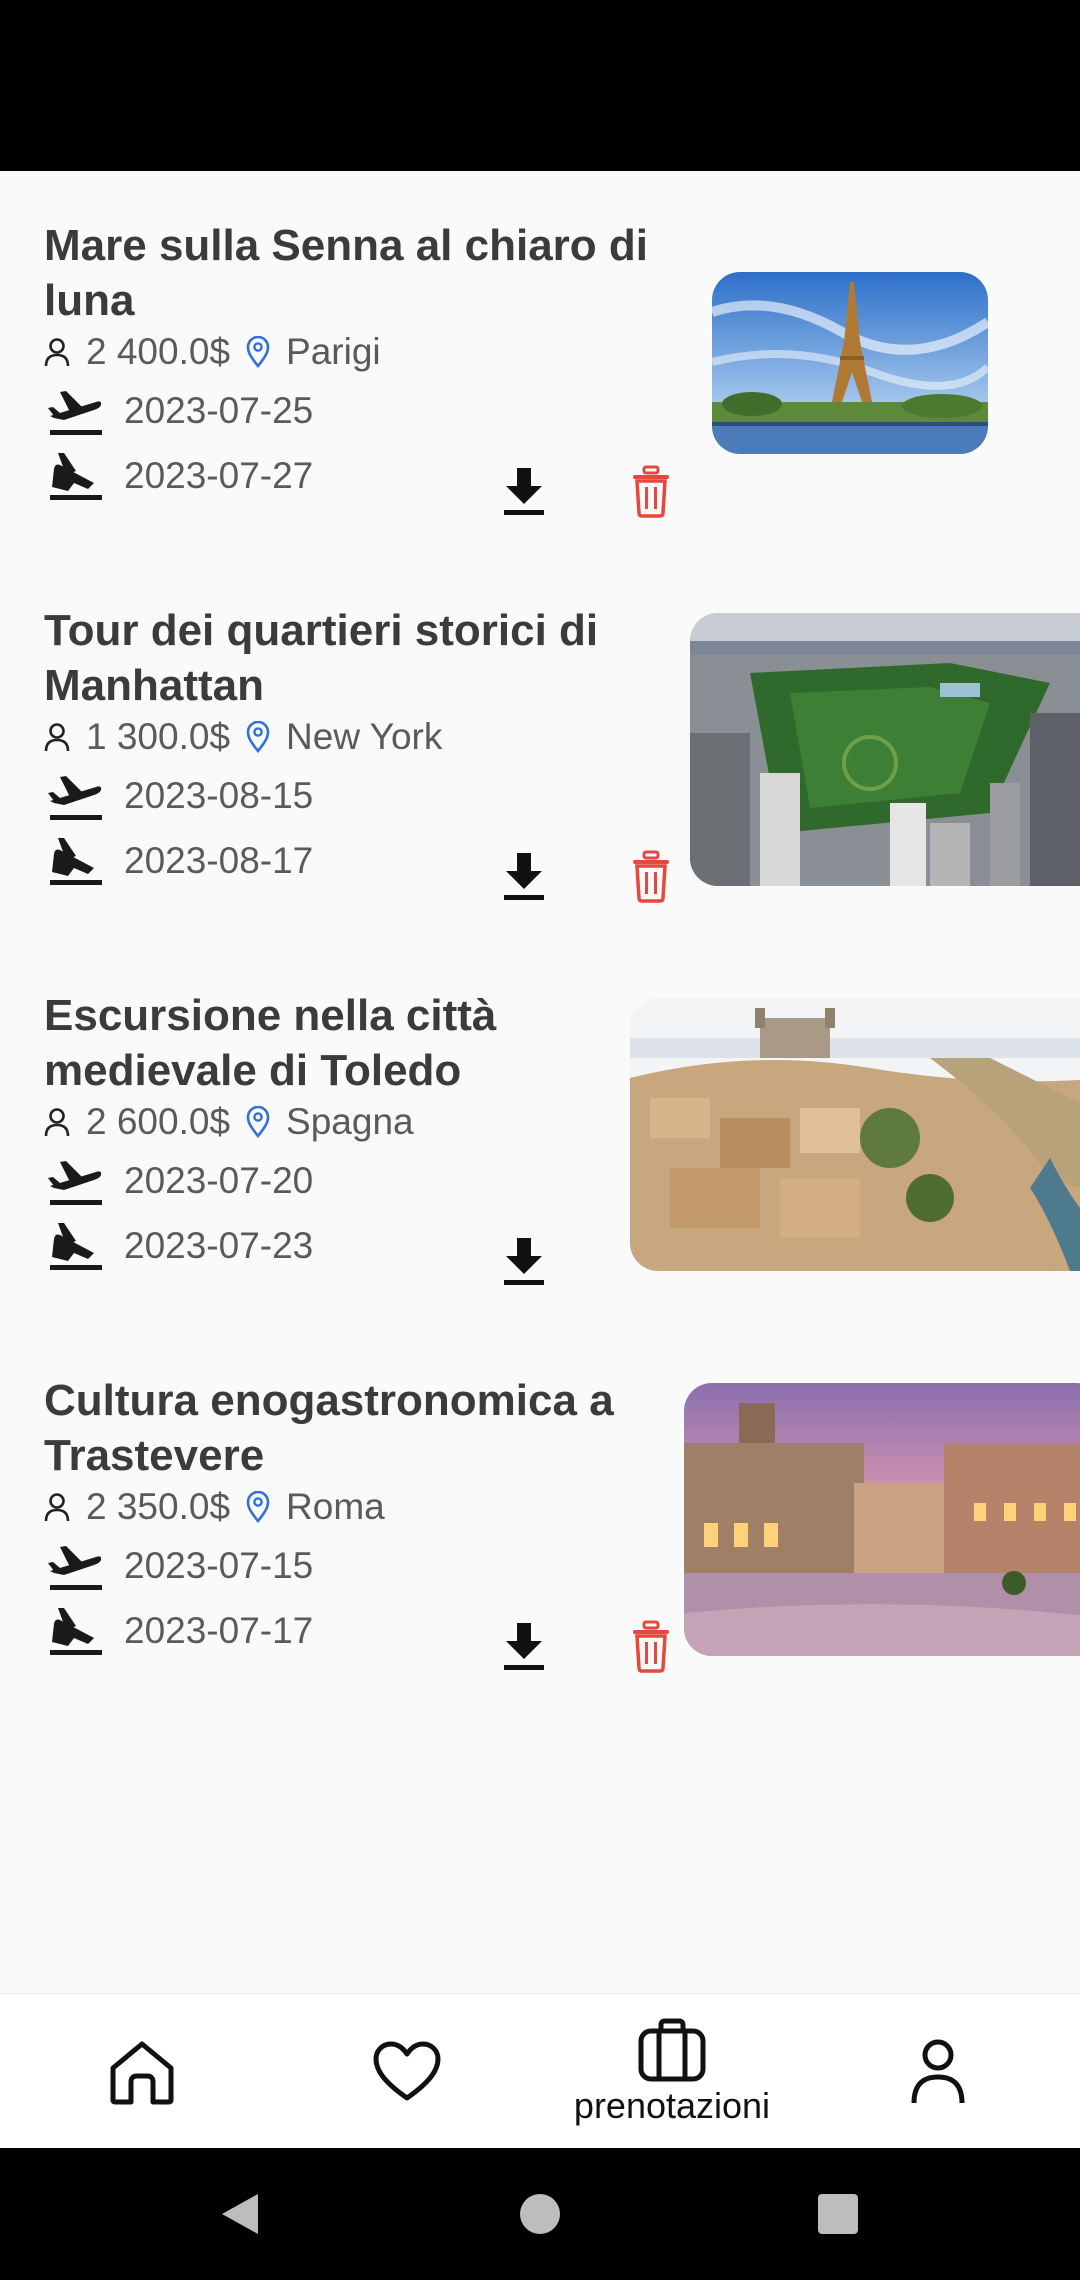  What do you see at coordinates (335, 1506) in the screenshot?
I see `trip-location: Roma` at bounding box center [335, 1506].